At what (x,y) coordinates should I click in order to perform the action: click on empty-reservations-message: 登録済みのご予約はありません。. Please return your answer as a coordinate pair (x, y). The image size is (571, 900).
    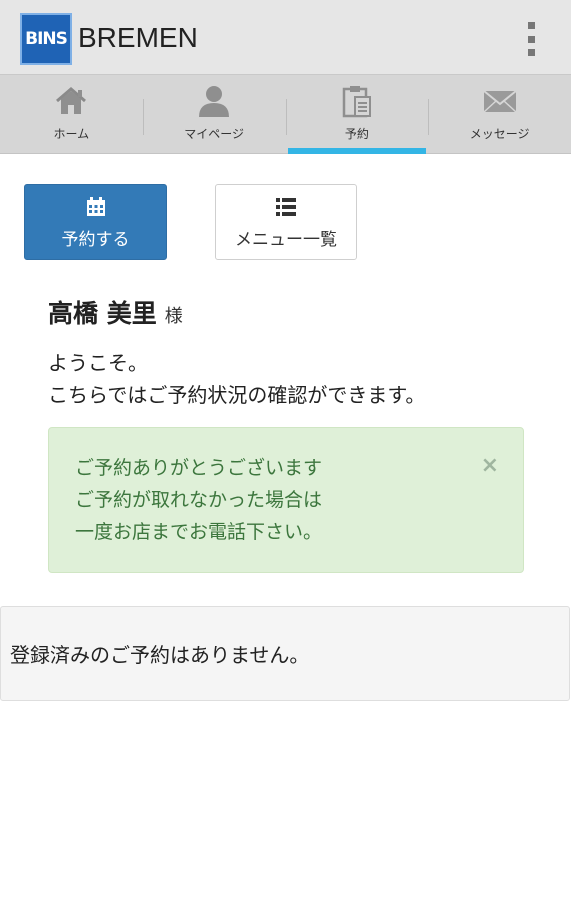
    Looking at the image, I should click on (160, 655).